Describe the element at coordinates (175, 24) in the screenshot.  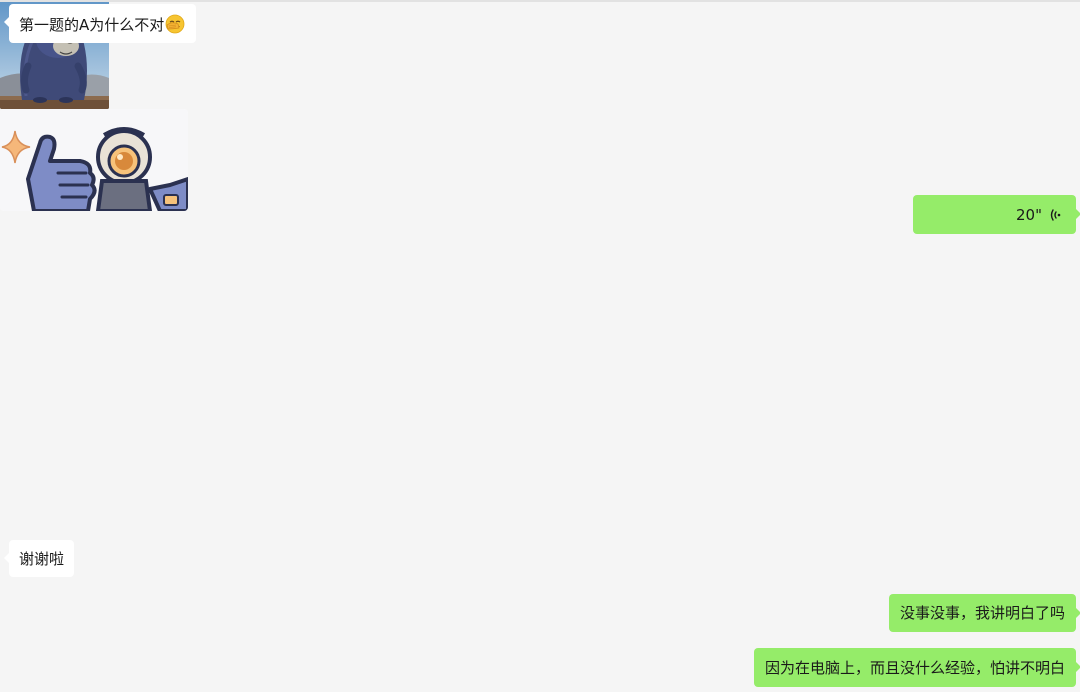
I see `facepalm-laugh-emoji-icon` at that location.